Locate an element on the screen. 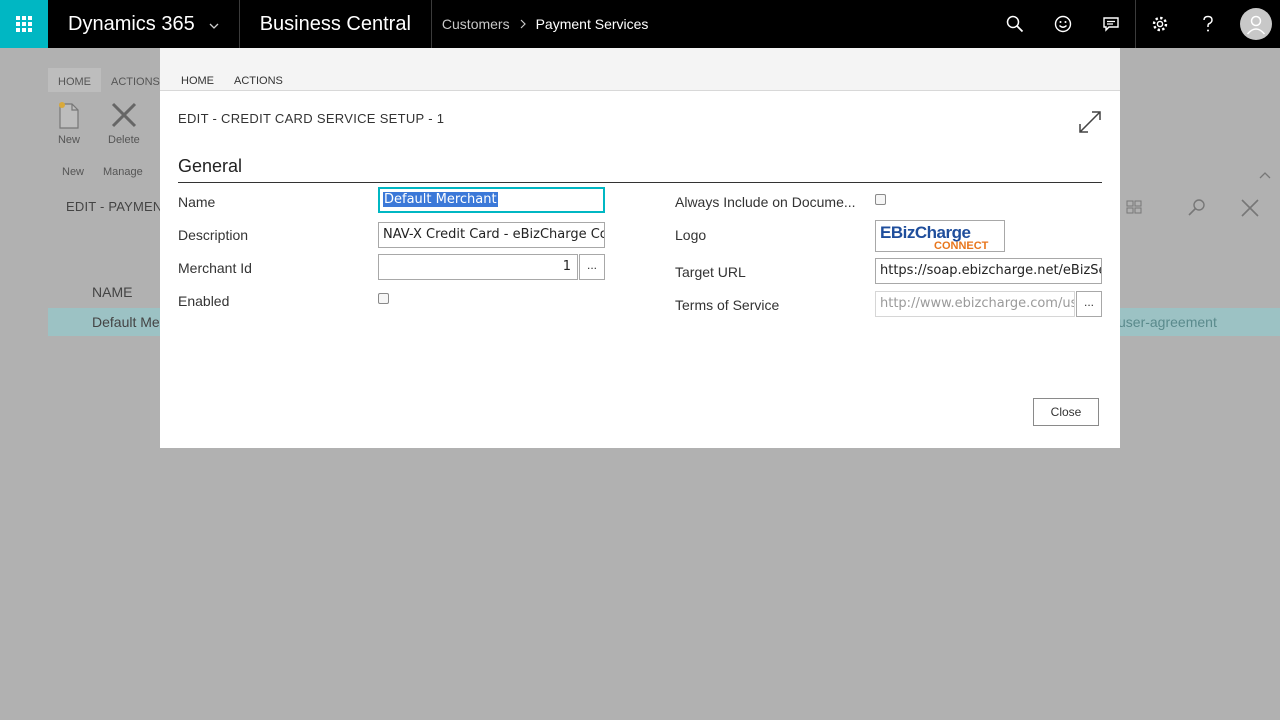  ebizcharge-logo: EBizCharge CONNECT is located at coordinates (940, 236).